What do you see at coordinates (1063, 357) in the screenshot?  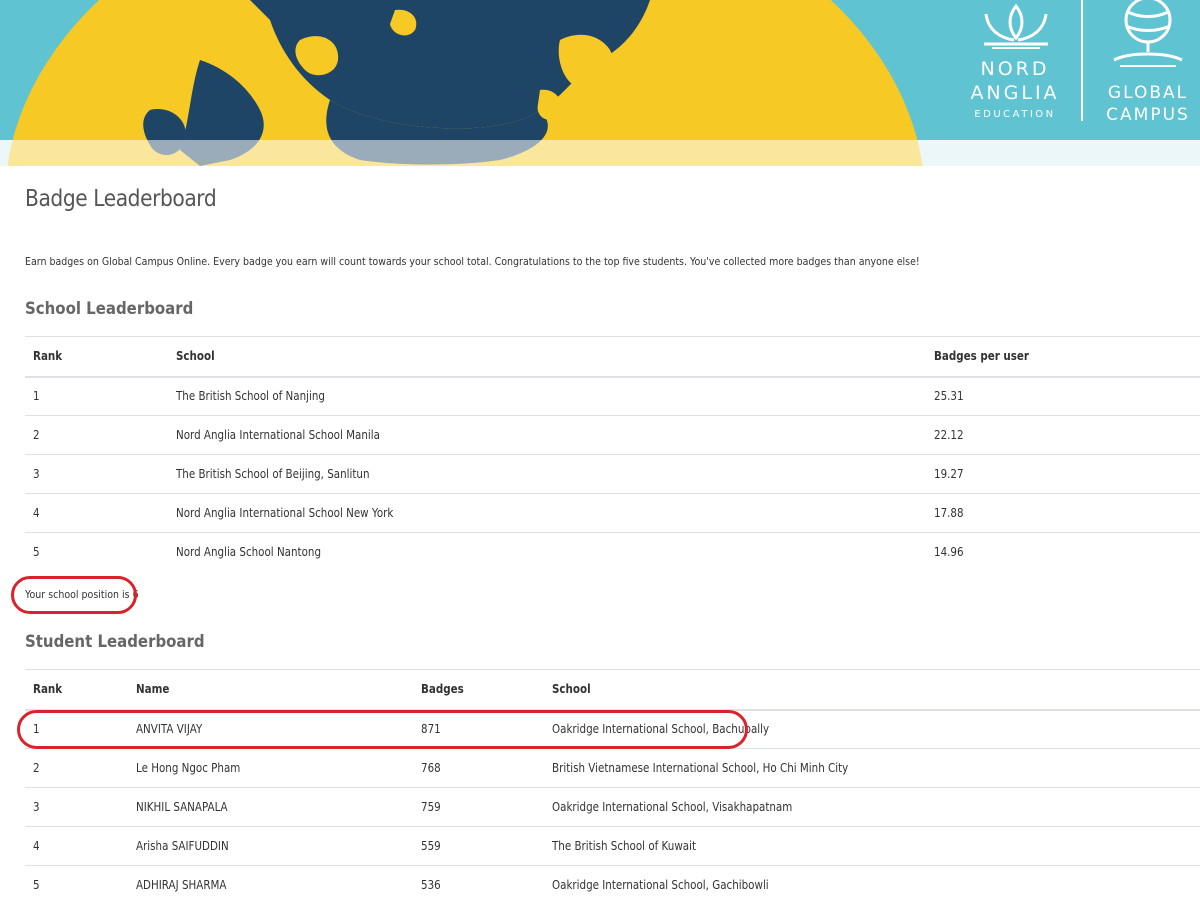 I see `column-header-badges-per-user: Badges per user` at bounding box center [1063, 357].